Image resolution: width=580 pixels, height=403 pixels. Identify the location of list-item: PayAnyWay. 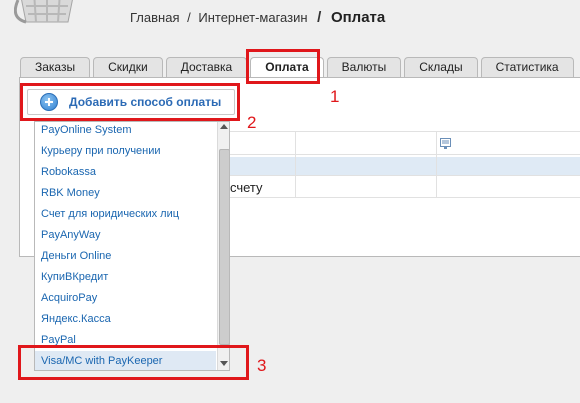
(71, 235).